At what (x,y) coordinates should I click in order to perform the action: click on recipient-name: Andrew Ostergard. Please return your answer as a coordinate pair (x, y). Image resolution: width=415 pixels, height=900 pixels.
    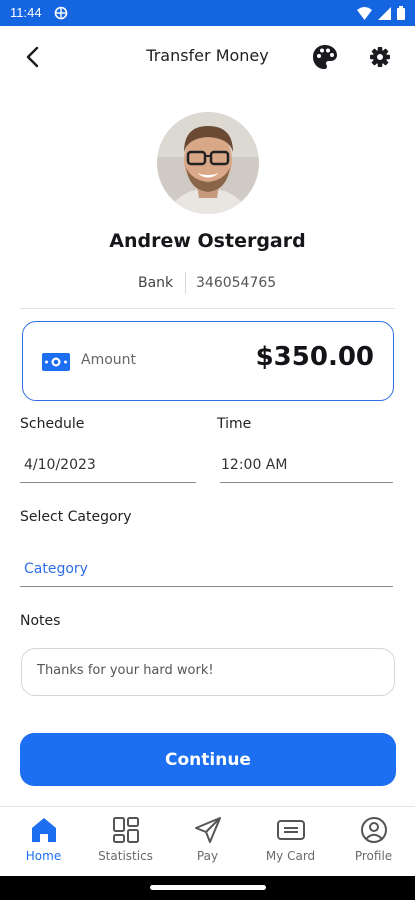
    Looking at the image, I should click on (207, 241).